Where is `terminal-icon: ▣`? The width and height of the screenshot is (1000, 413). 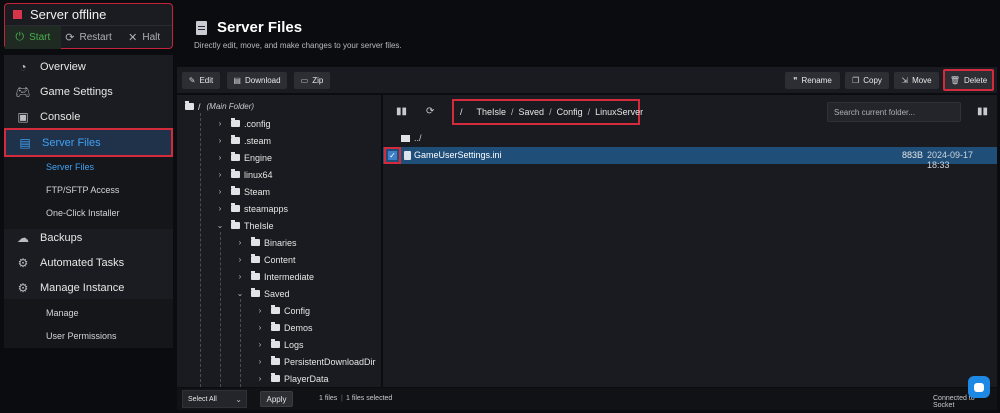
terminal-icon: ▣ is located at coordinates (23, 117).